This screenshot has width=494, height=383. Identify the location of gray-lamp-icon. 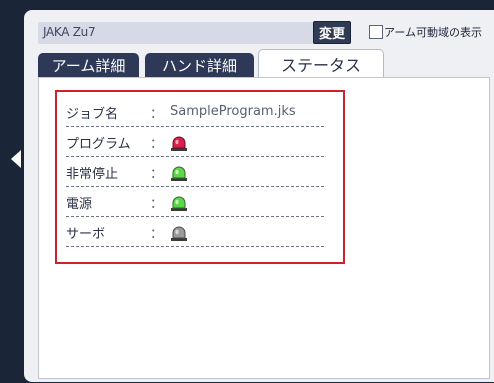
(179, 233).